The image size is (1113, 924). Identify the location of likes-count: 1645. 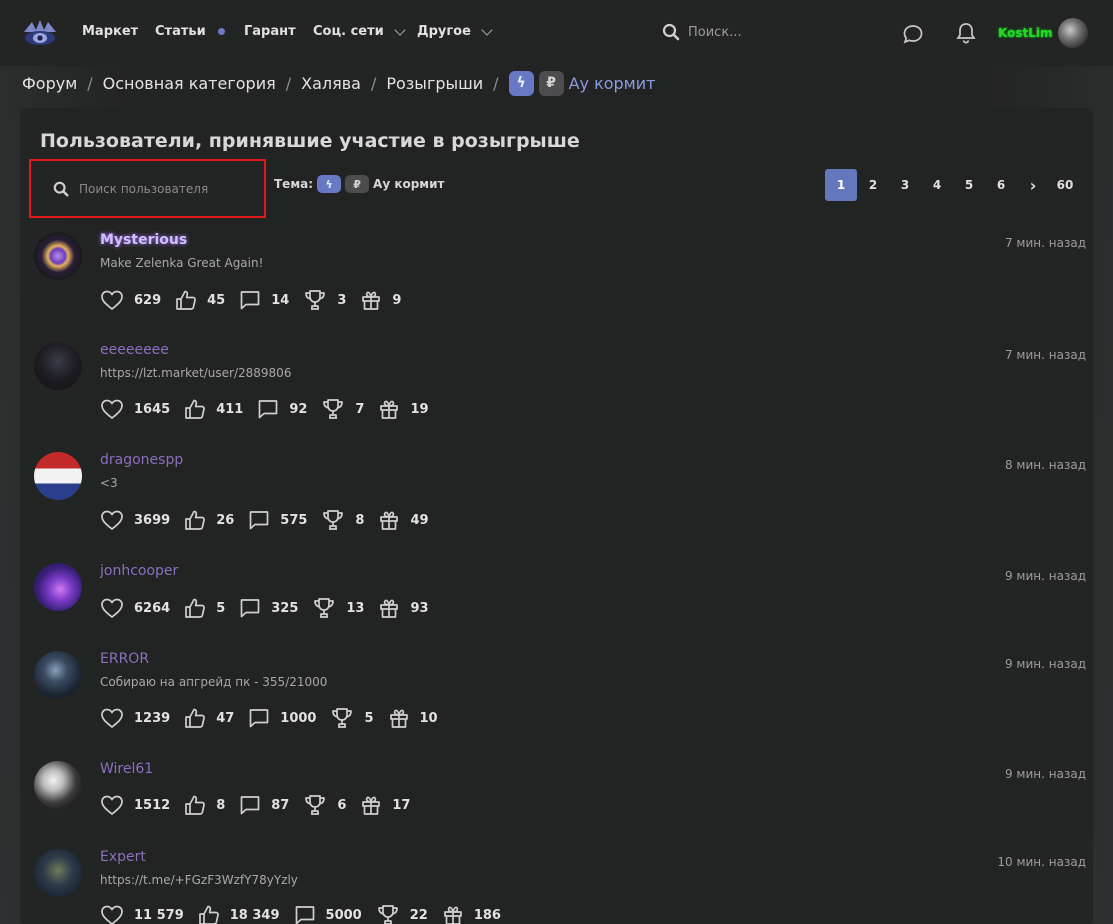
(152, 409).